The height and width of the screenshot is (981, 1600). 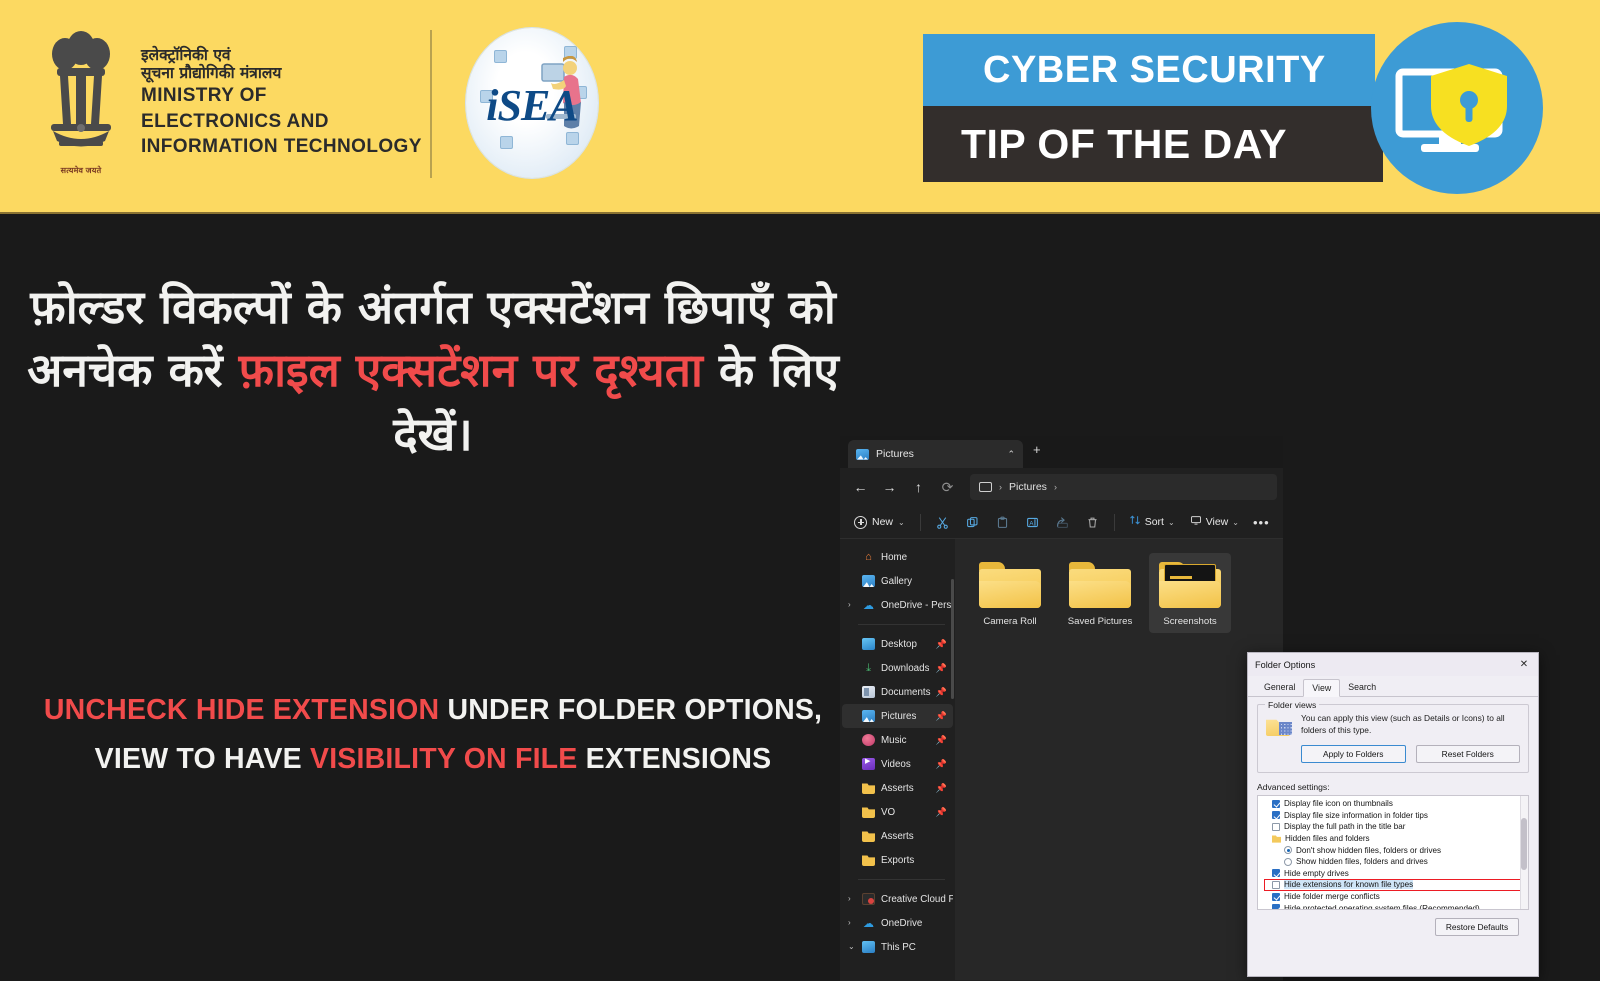 I want to click on tab-general: General, so click(x=1279, y=687).